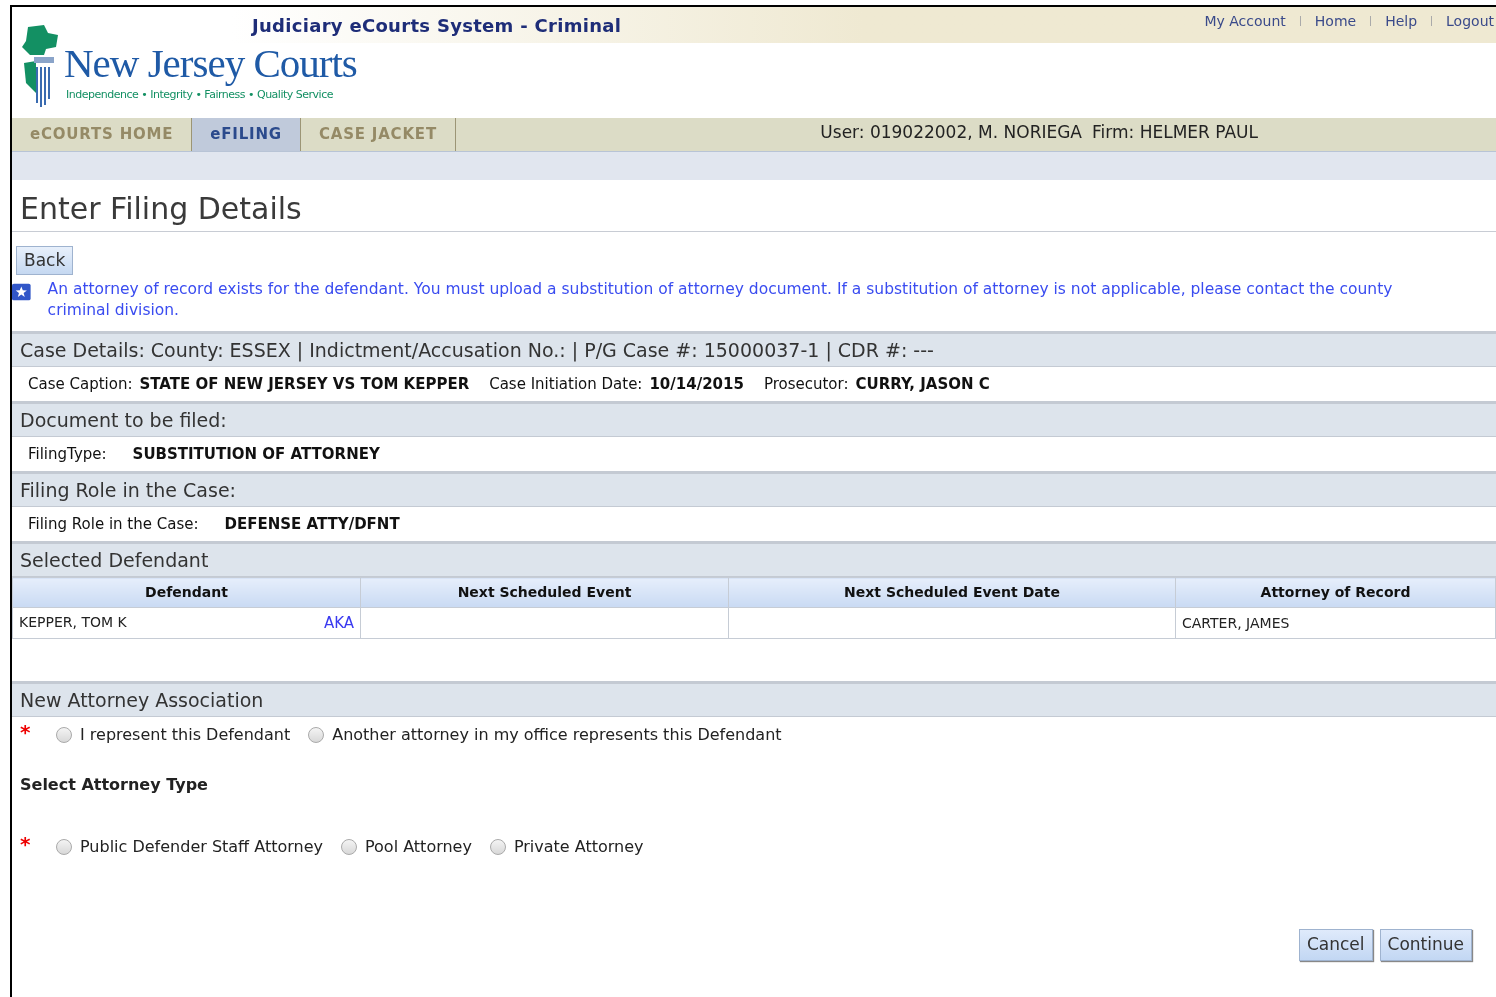  What do you see at coordinates (1236, 622) in the screenshot?
I see `table-cell: CARTER, JAMES` at bounding box center [1236, 622].